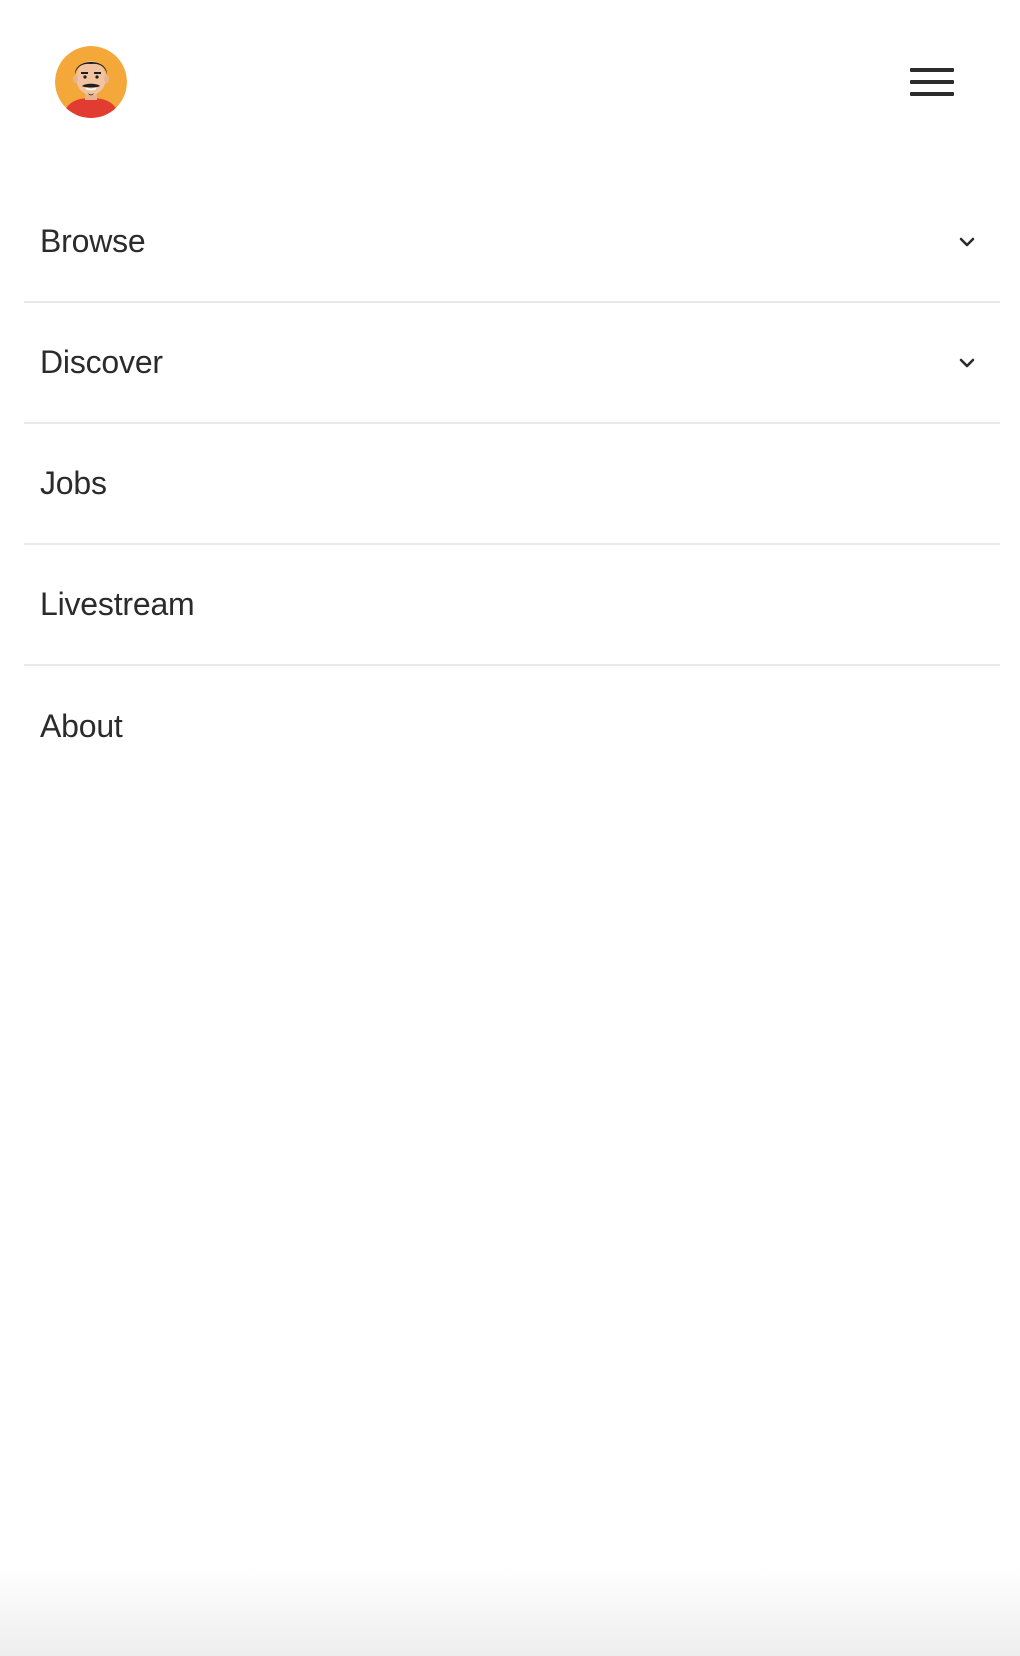 The width and height of the screenshot is (1020, 1656). What do you see at coordinates (512, 363) in the screenshot?
I see `nav-item-discover: Discover` at bounding box center [512, 363].